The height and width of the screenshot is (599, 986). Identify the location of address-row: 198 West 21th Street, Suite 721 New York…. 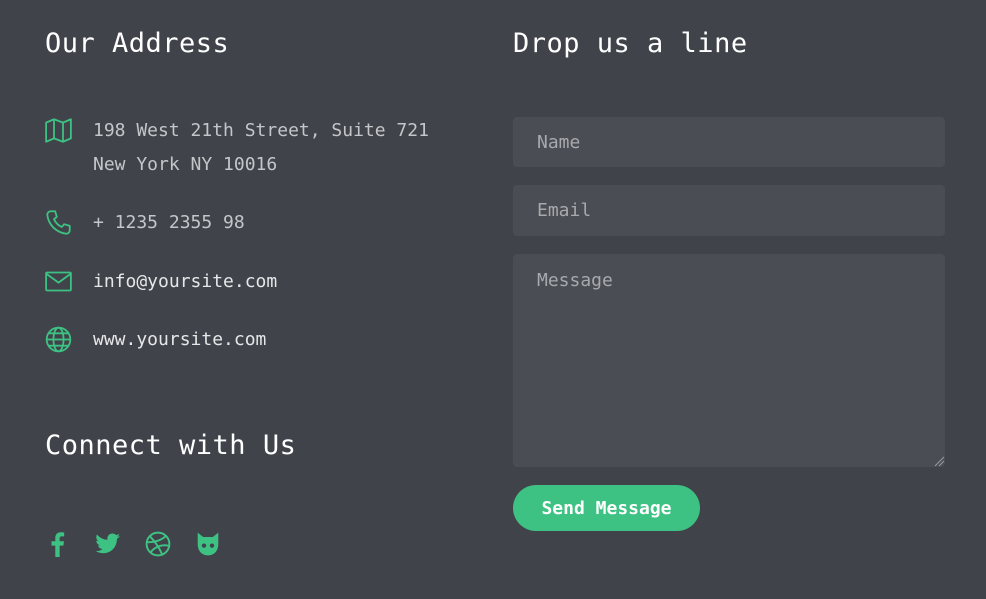
(237, 149).